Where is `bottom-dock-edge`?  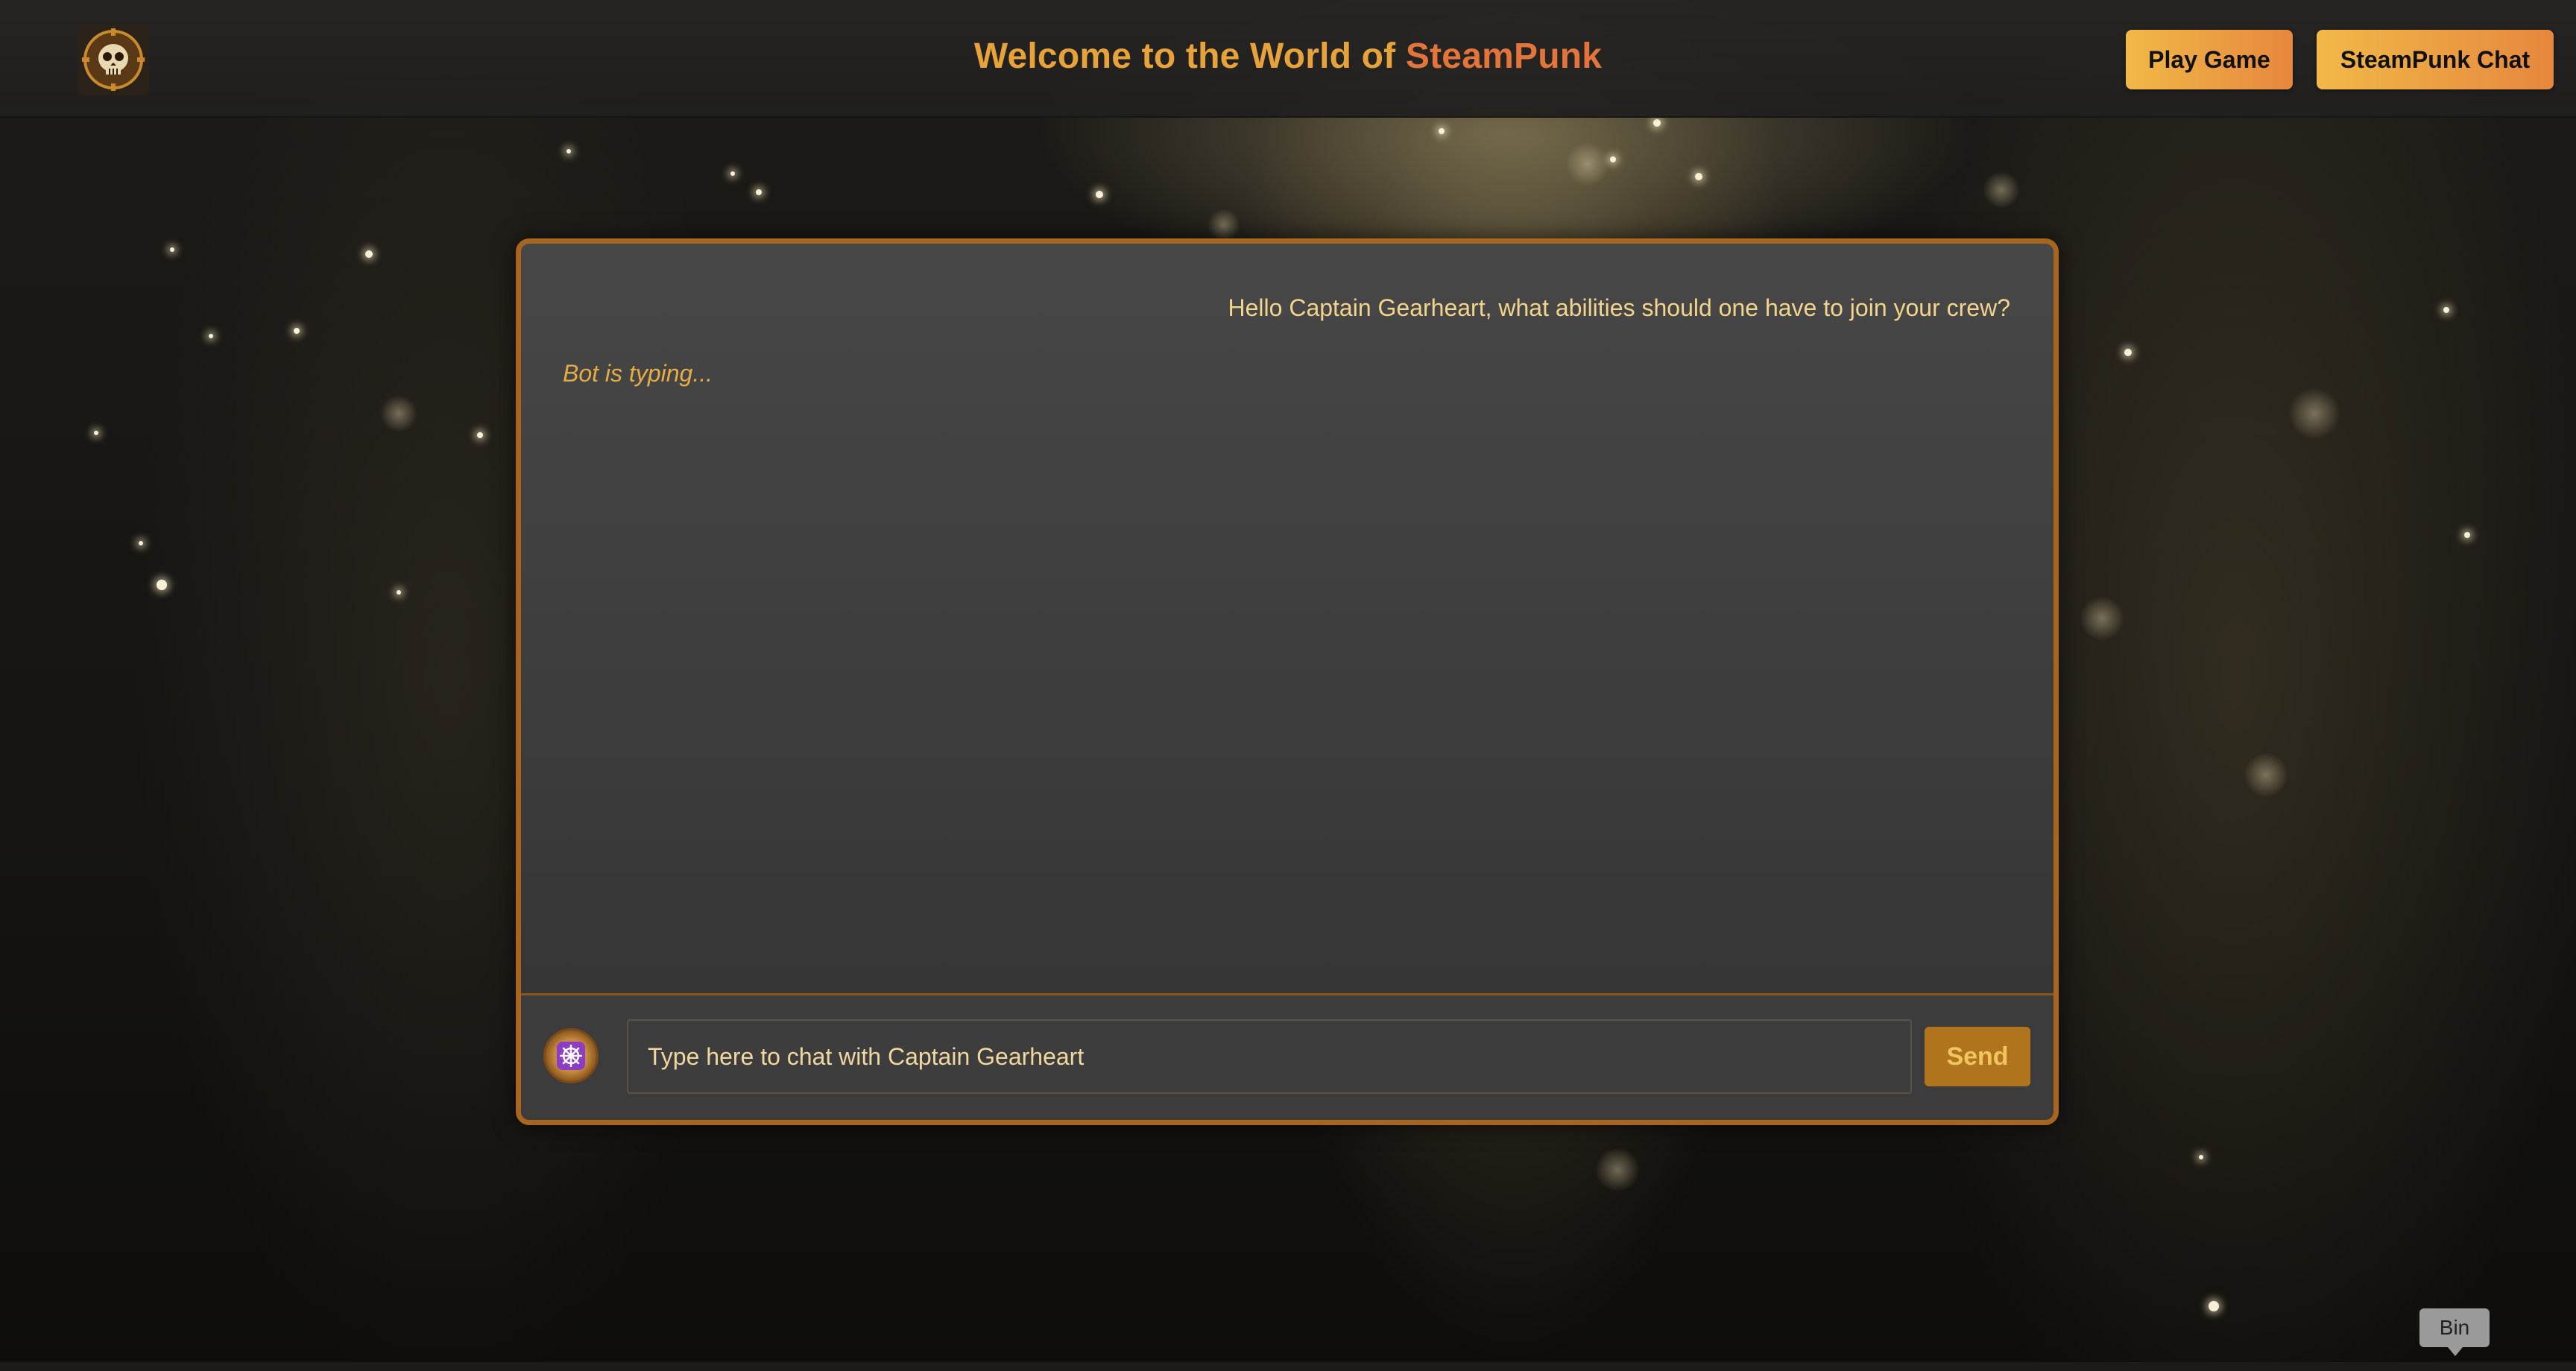
bottom-dock-edge is located at coordinates (1288, 1366).